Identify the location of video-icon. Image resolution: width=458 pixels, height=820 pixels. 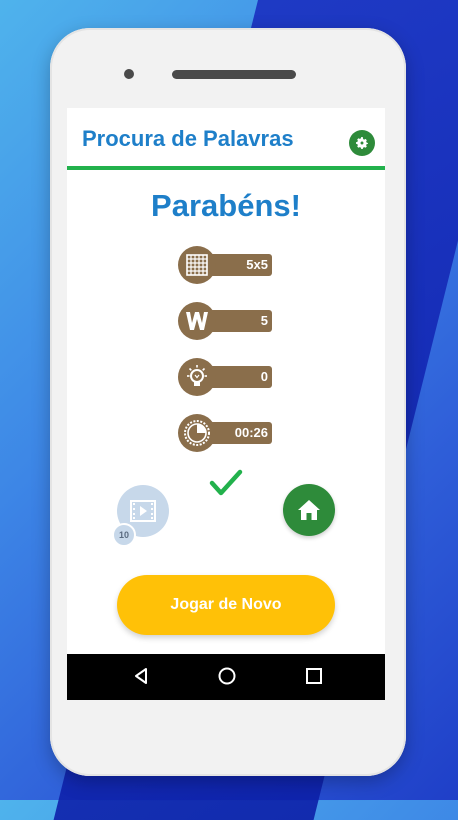
(143, 511).